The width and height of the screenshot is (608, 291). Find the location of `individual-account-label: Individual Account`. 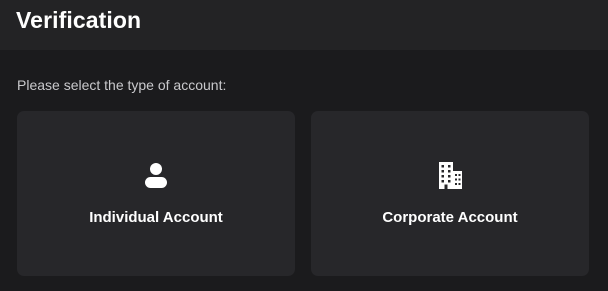

individual-account-label: Individual Account is located at coordinates (156, 217).